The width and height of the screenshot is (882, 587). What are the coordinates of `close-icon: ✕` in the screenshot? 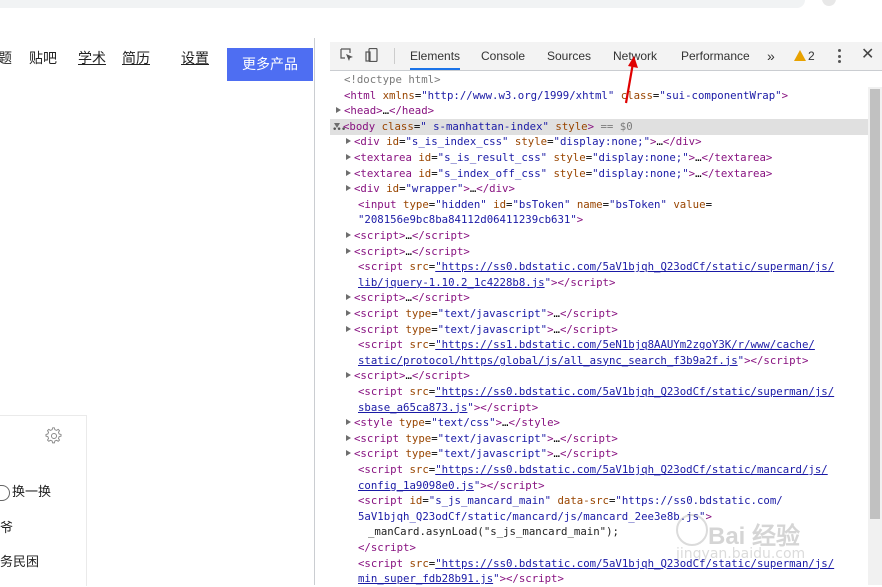 It's located at (867, 55).